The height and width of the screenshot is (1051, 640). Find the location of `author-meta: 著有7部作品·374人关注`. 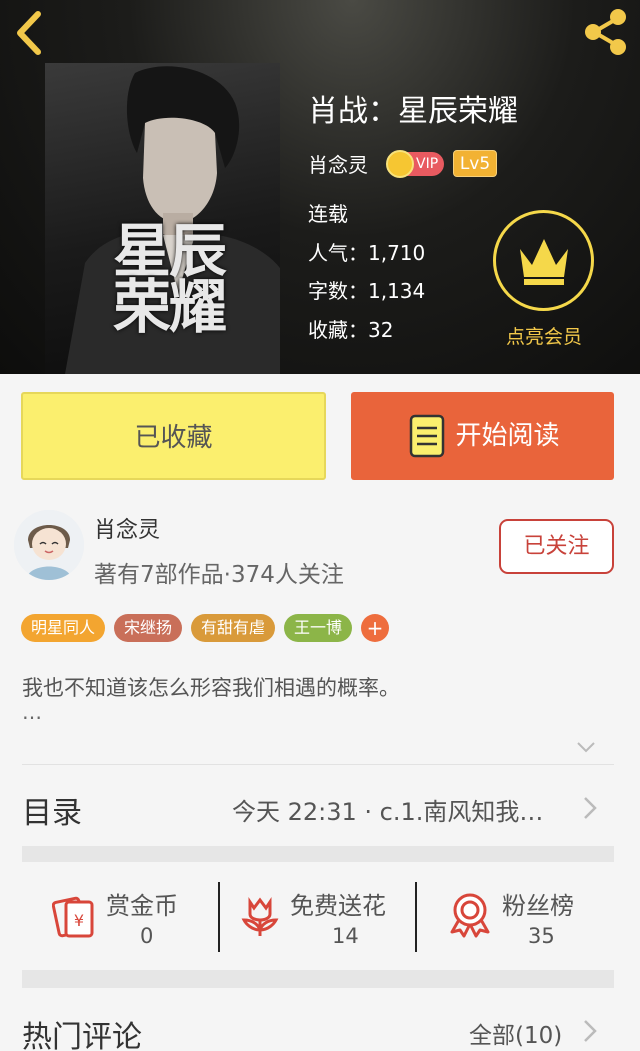

author-meta: 著有7部作品·374人关注 is located at coordinates (219, 575).